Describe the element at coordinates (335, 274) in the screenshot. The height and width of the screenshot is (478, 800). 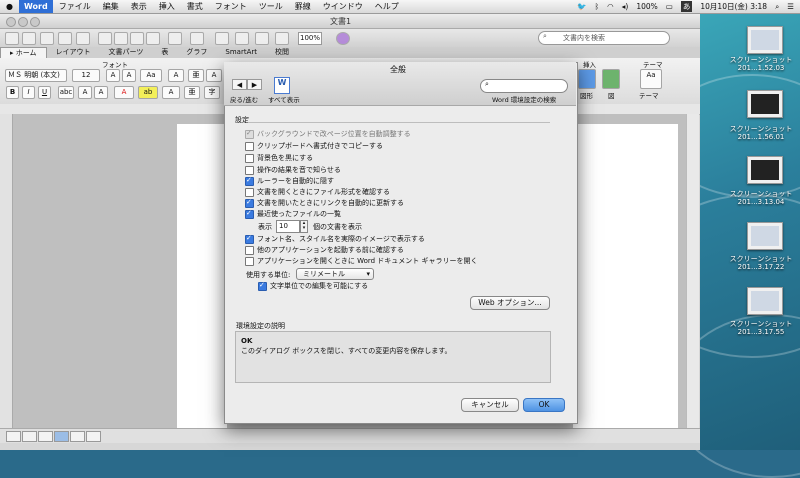
I see `measurement-unit-select: ミリメートル ▾` at that location.